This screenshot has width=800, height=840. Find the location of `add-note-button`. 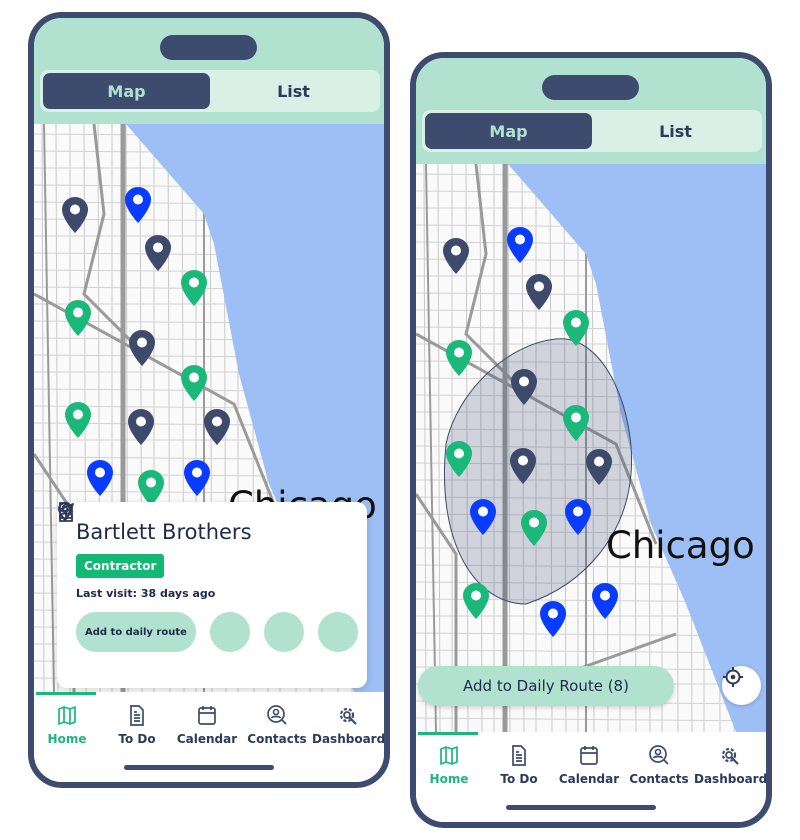

add-note-button is located at coordinates (208, 577).